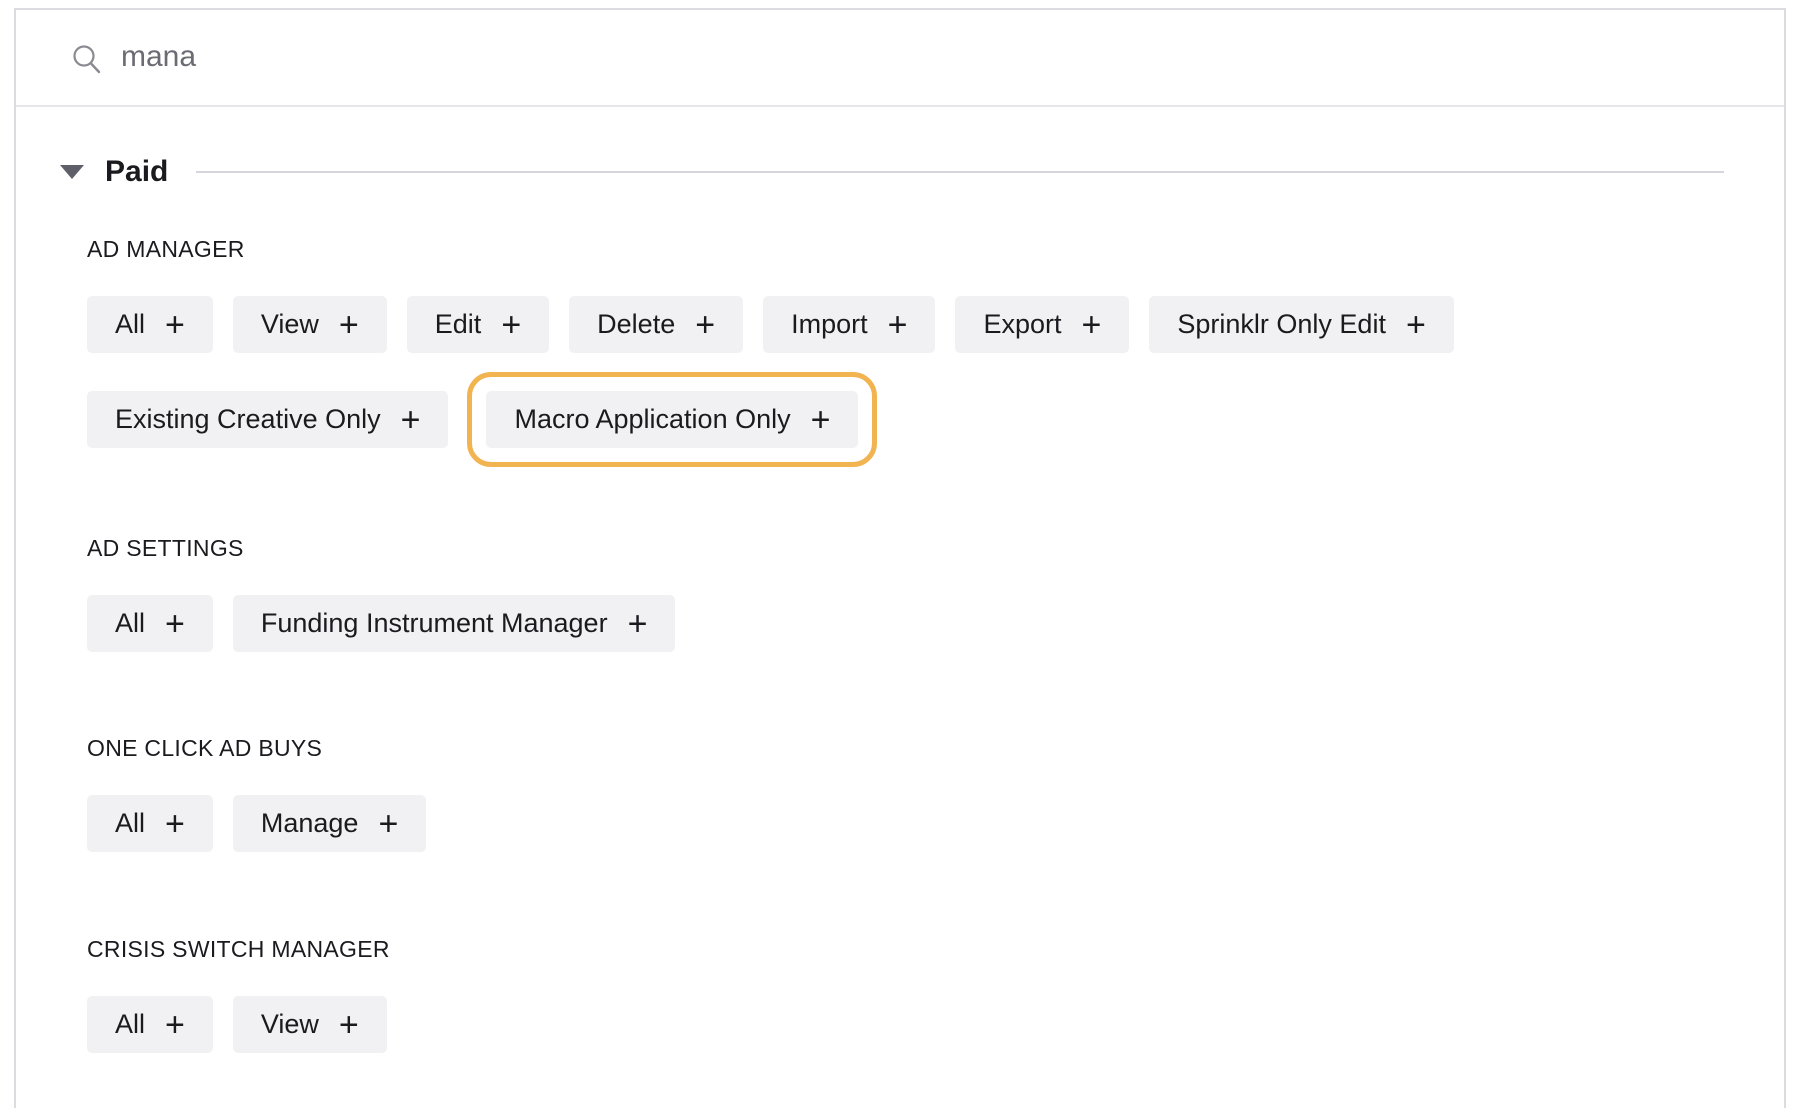  I want to click on permission-chip-manage: Manage +, so click(329, 823).